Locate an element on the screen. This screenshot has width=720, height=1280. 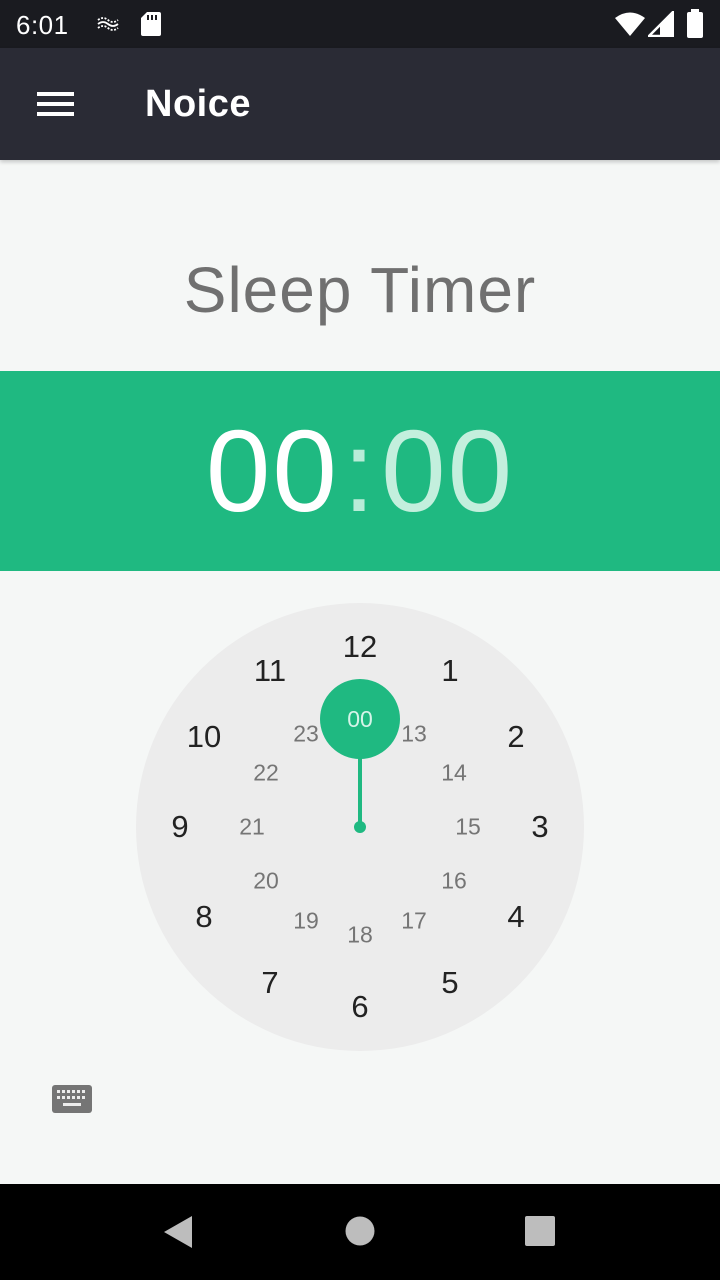
clock-number-21: 21 is located at coordinates (252, 827).